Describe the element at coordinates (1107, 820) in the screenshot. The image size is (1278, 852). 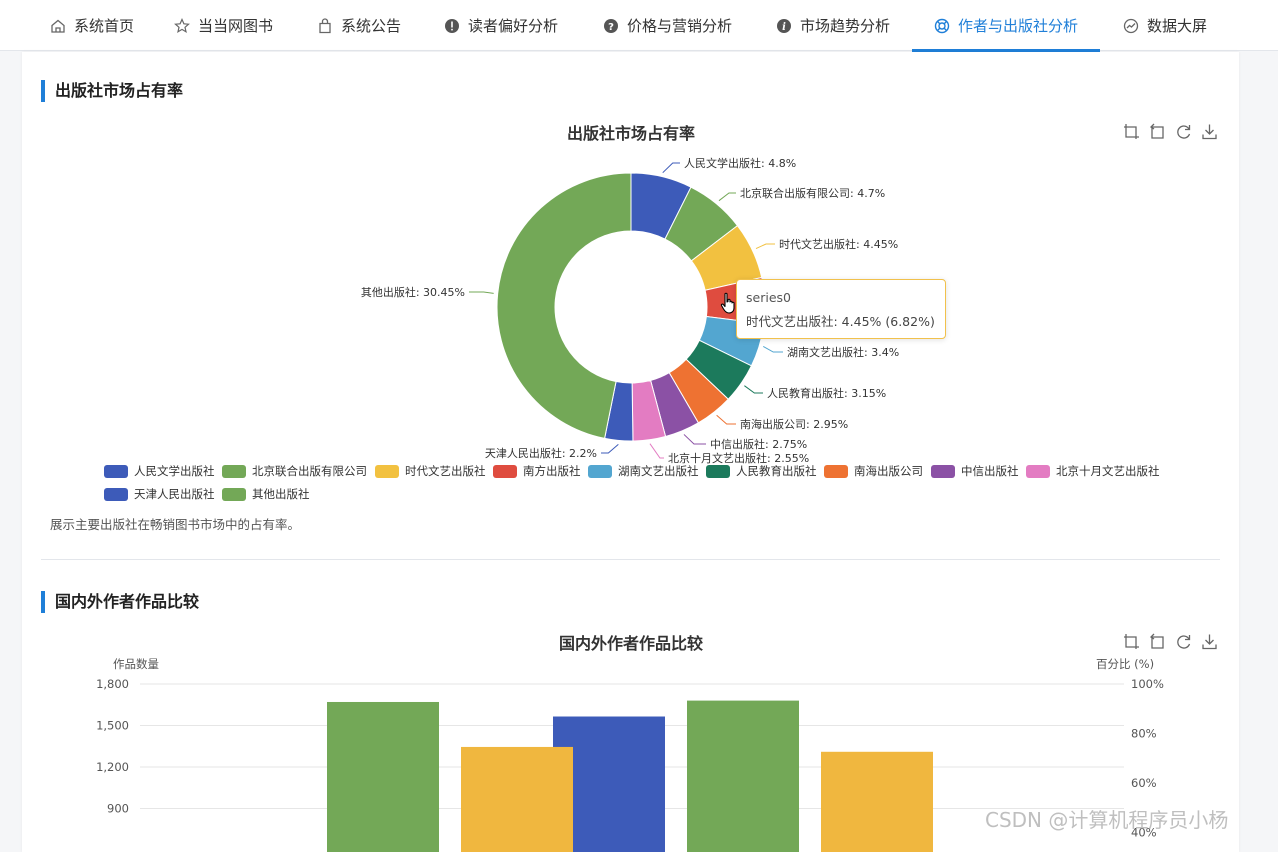
I see `watermark: CSDN @计算机程序员小杨` at that location.